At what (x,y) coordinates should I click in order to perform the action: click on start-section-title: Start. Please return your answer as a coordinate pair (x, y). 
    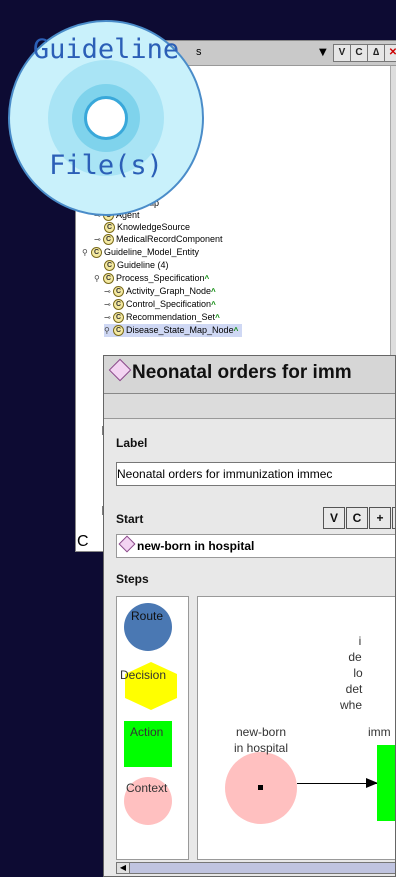
    Looking at the image, I should click on (130, 519).